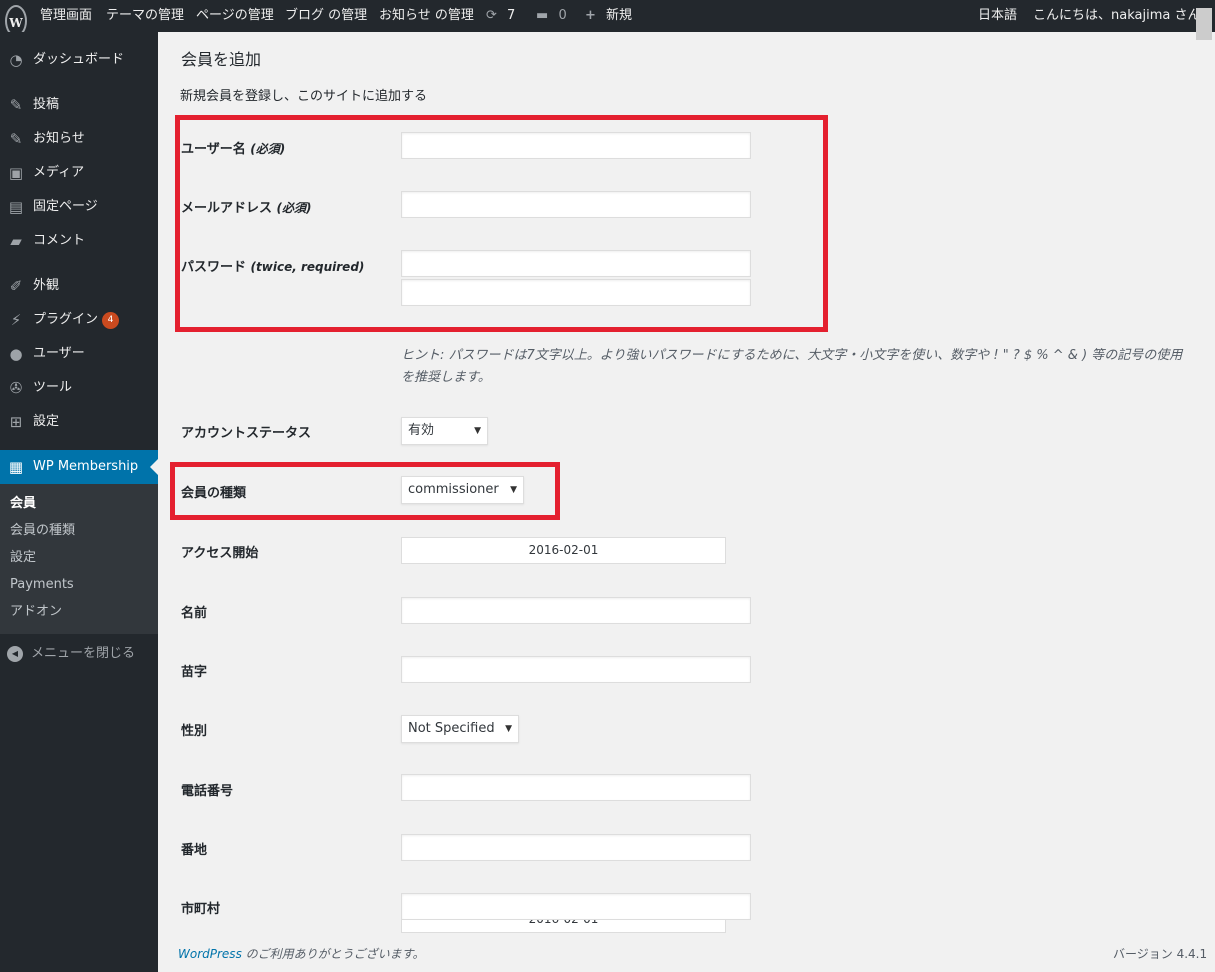  What do you see at coordinates (246, 206) in the screenshot?
I see `email-label: メールアドレス (必須)` at bounding box center [246, 206].